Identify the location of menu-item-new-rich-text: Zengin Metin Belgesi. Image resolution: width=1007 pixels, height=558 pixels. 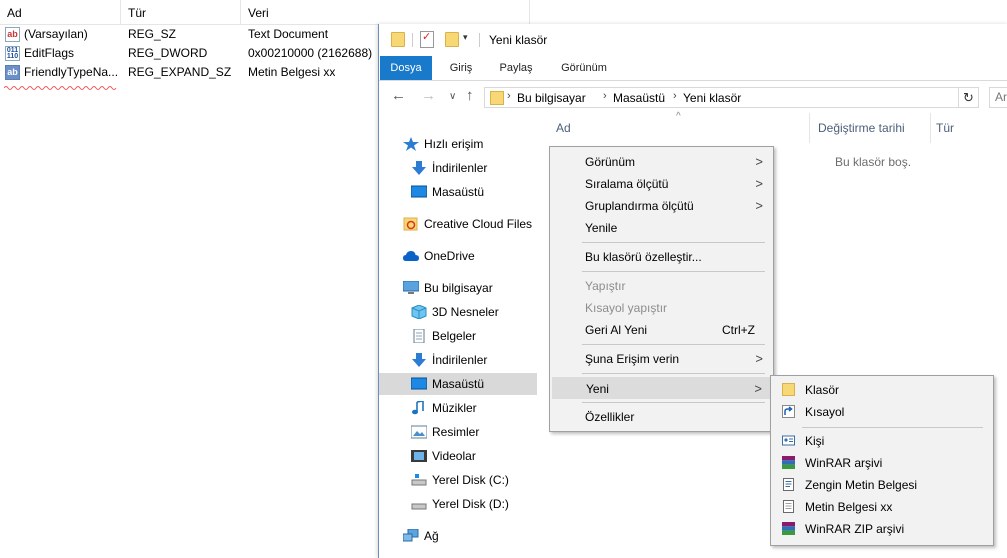
(882, 485).